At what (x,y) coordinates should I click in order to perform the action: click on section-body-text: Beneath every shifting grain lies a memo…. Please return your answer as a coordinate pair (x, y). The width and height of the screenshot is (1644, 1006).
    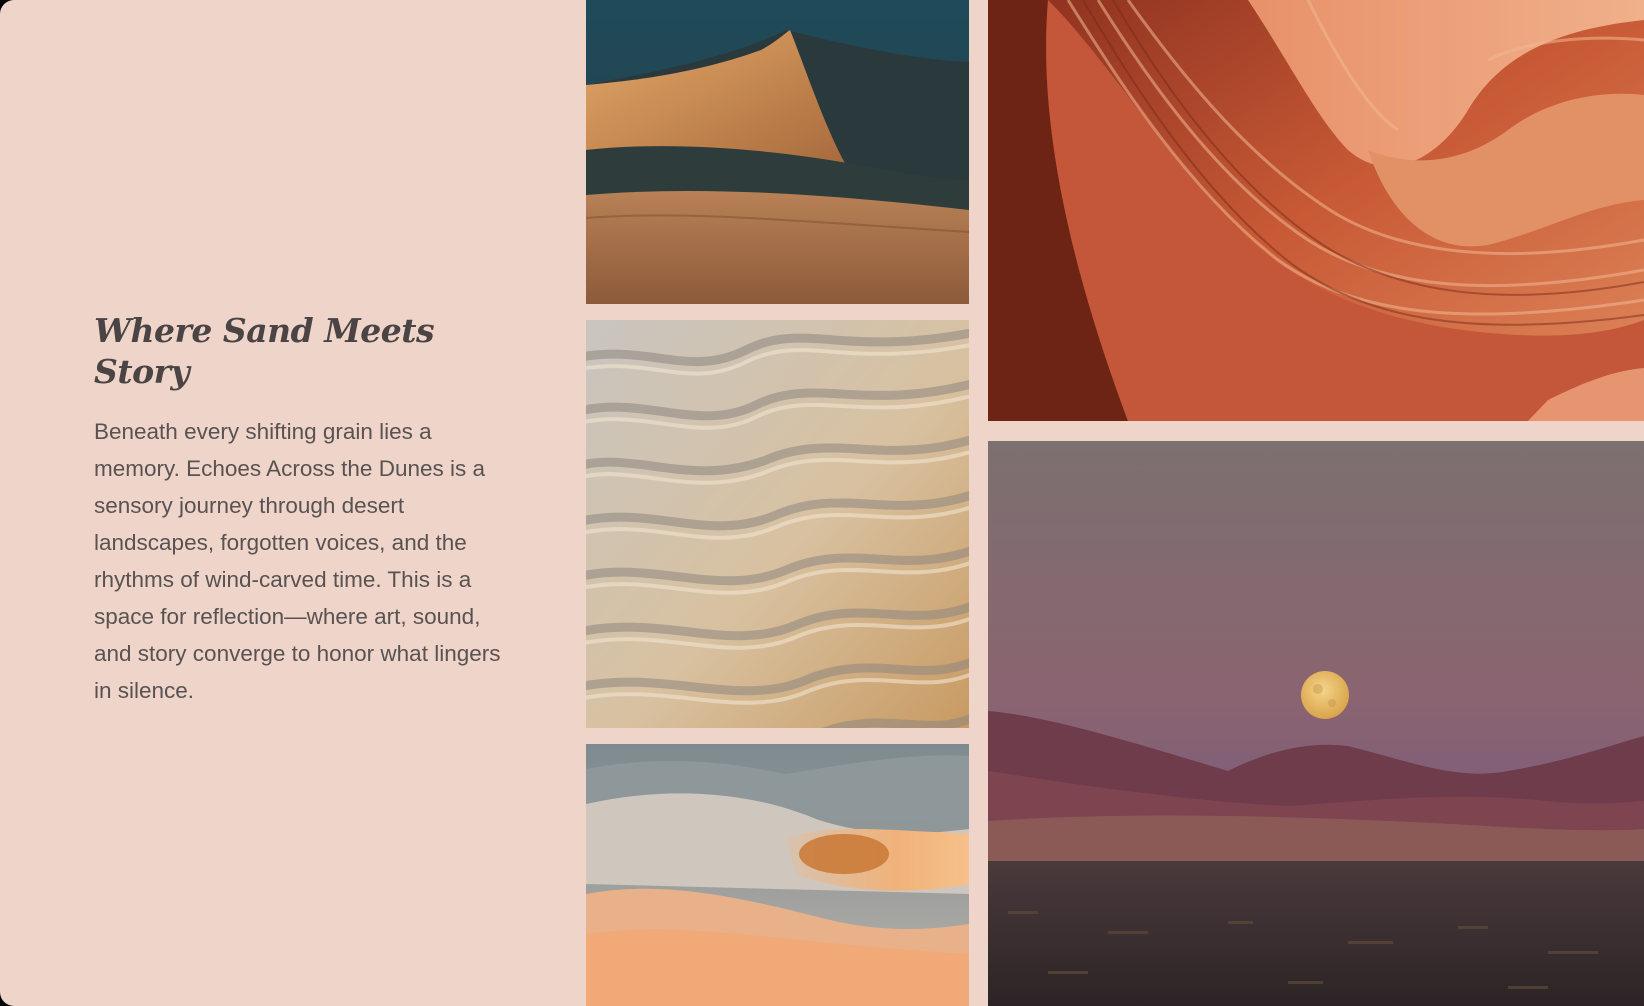
    Looking at the image, I should click on (297, 560).